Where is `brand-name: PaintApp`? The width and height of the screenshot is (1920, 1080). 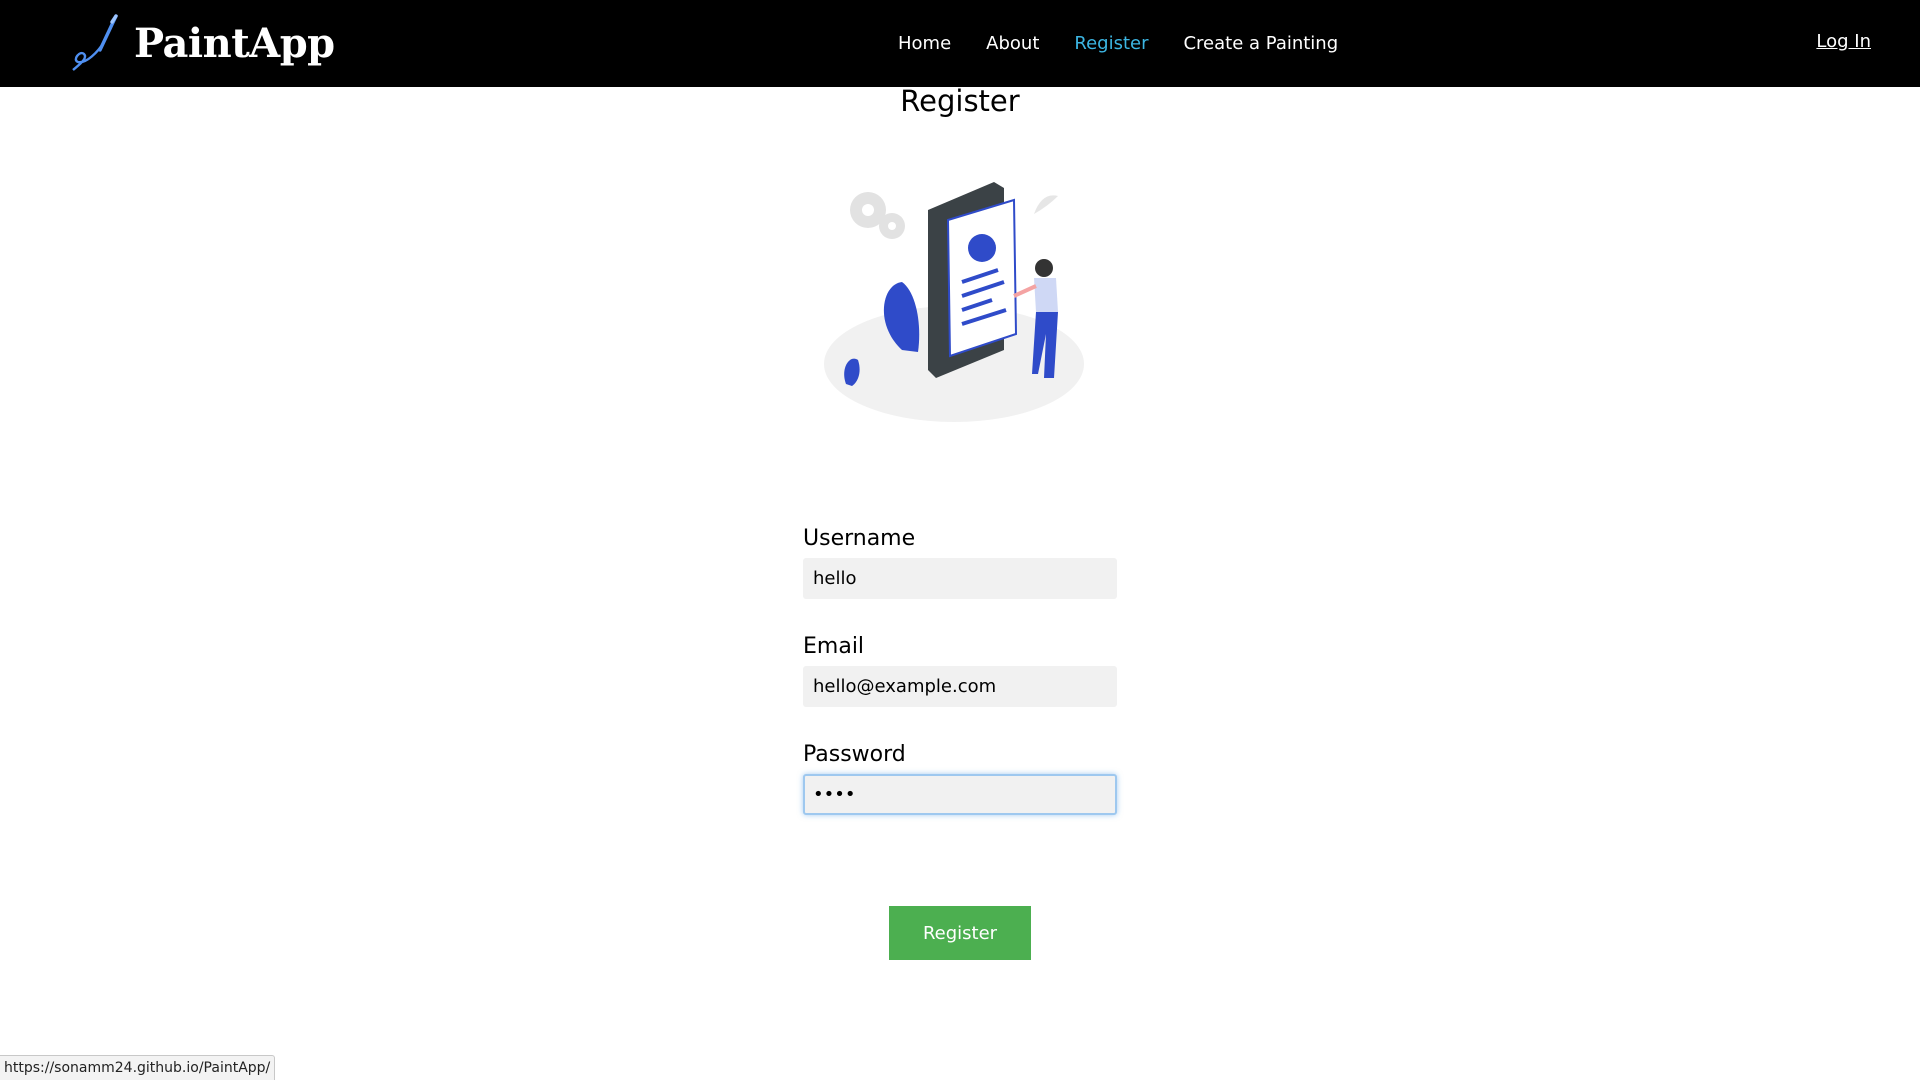 brand-name: PaintApp is located at coordinates (234, 43).